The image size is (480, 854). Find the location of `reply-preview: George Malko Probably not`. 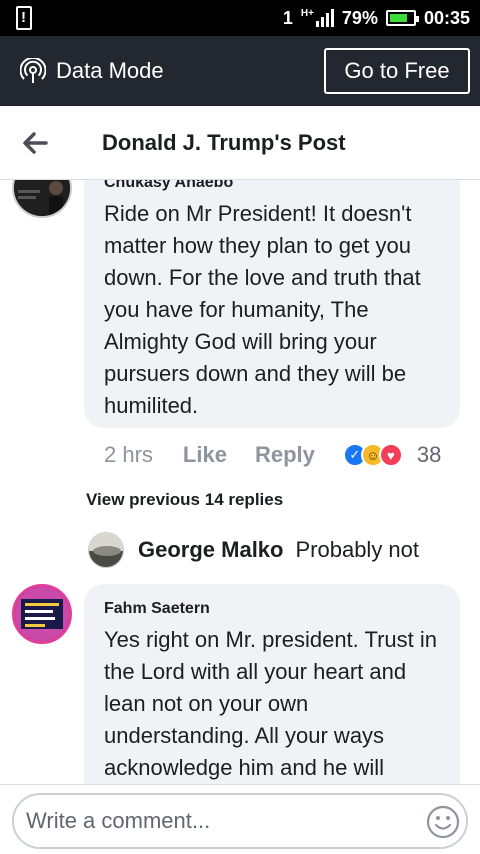

reply-preview: George Malko Probably not is located at coordinates (274, 550).